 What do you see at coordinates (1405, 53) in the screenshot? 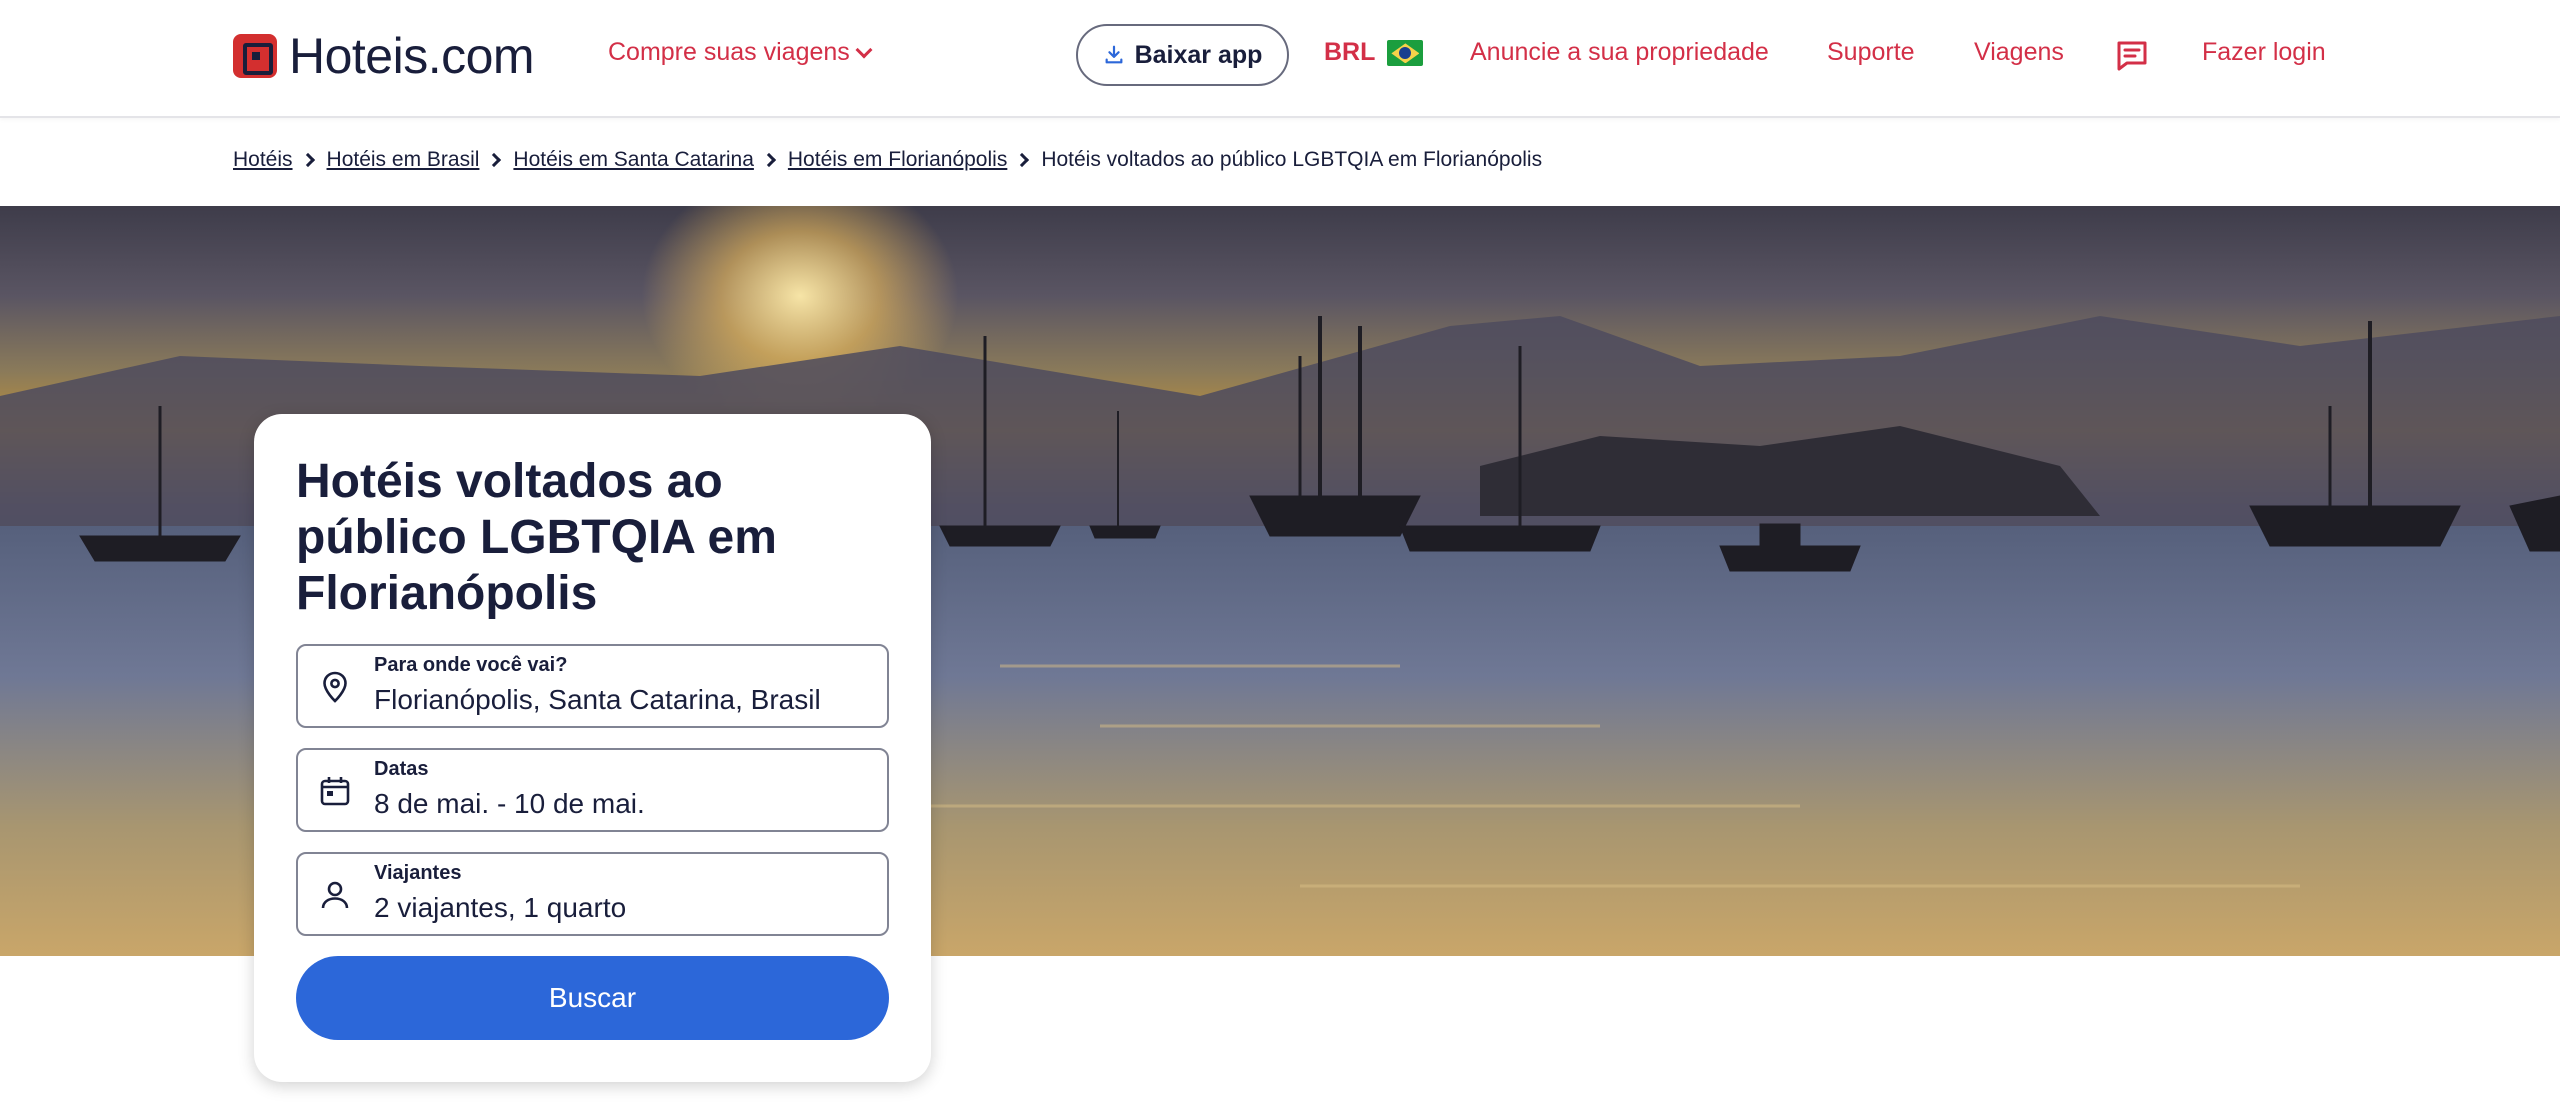
I see `brazil-flag-icon` at bounding box center [1405, 53].